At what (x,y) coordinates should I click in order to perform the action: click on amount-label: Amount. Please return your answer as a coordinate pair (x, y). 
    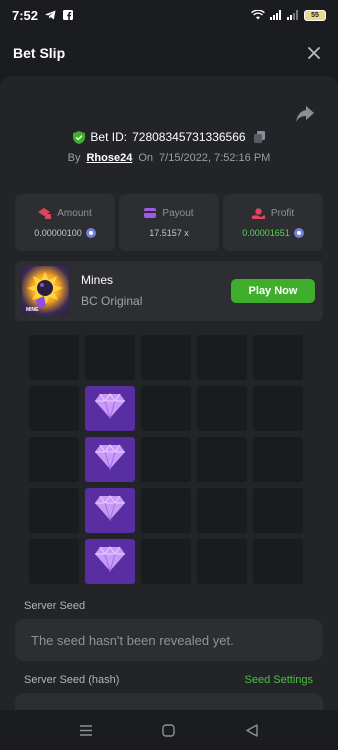
    Looking at the image, I should click on (74, 213).